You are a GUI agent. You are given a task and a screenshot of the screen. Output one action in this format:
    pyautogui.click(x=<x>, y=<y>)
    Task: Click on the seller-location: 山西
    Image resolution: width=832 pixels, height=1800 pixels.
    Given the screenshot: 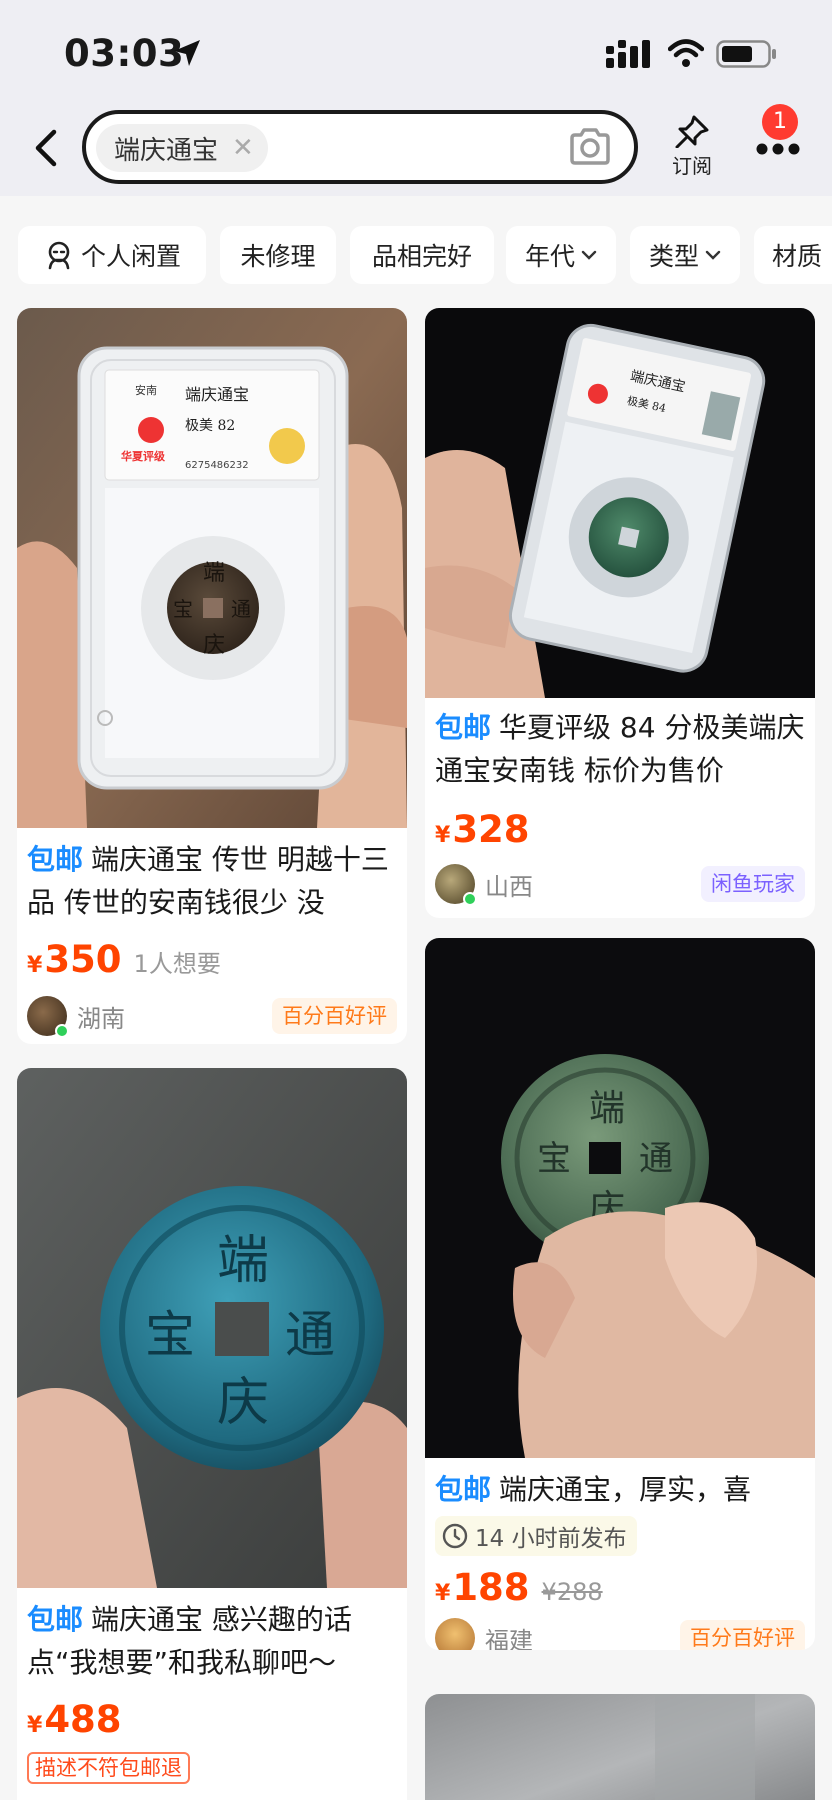 What is the action you would take?
    pyautogui.click(x=509, y=886)
    